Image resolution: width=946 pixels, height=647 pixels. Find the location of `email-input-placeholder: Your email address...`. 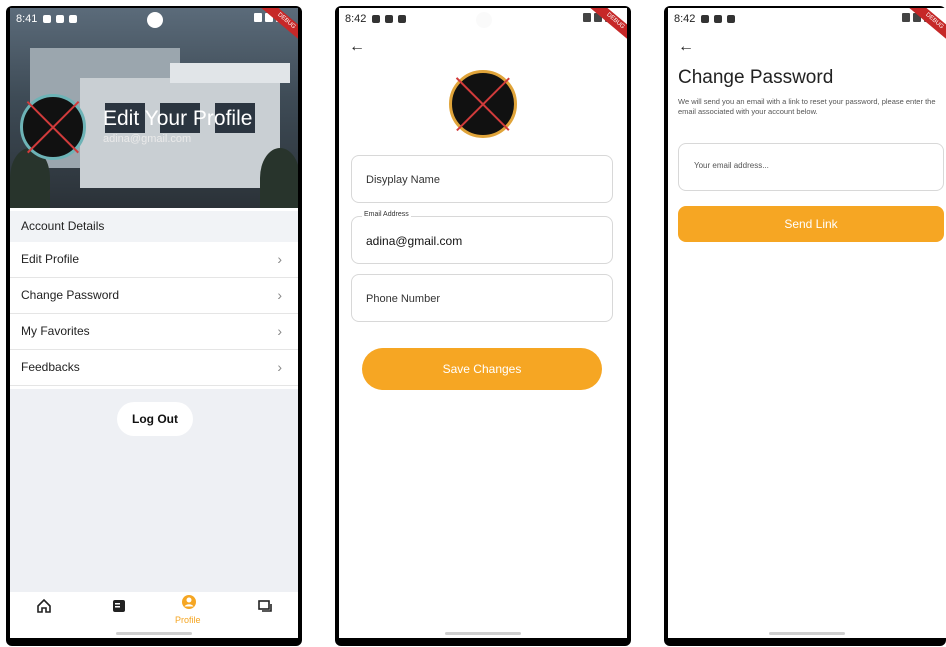

email-input-placeholder: Your email address... is located at coordinates (731, 165).